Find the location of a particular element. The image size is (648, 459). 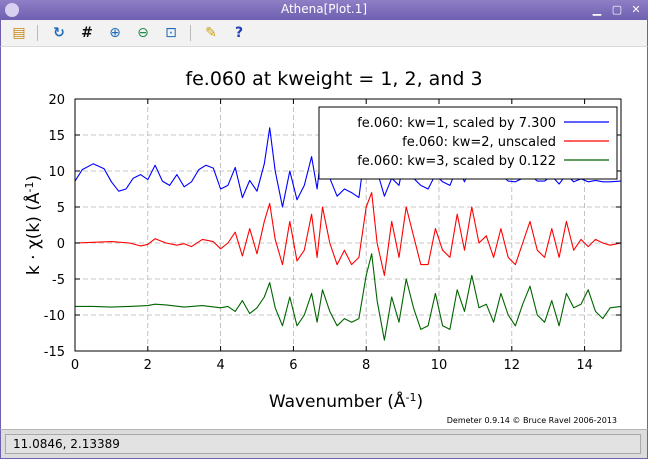

x-axis-label: Wavenumber (Å-1) is located at coordinates (346, 401).